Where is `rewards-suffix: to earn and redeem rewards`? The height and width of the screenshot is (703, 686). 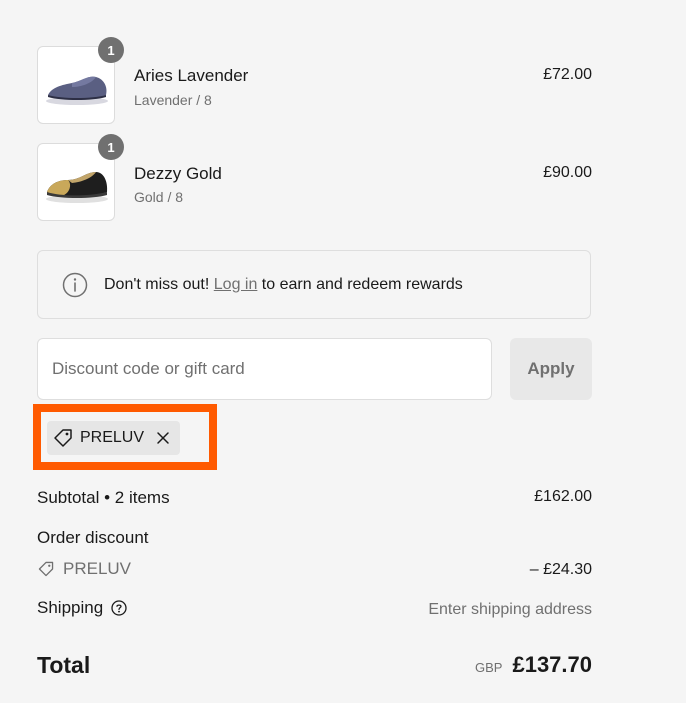 rewards-suffix: to earn and redeem rewards is located at coordinates (360, 284).